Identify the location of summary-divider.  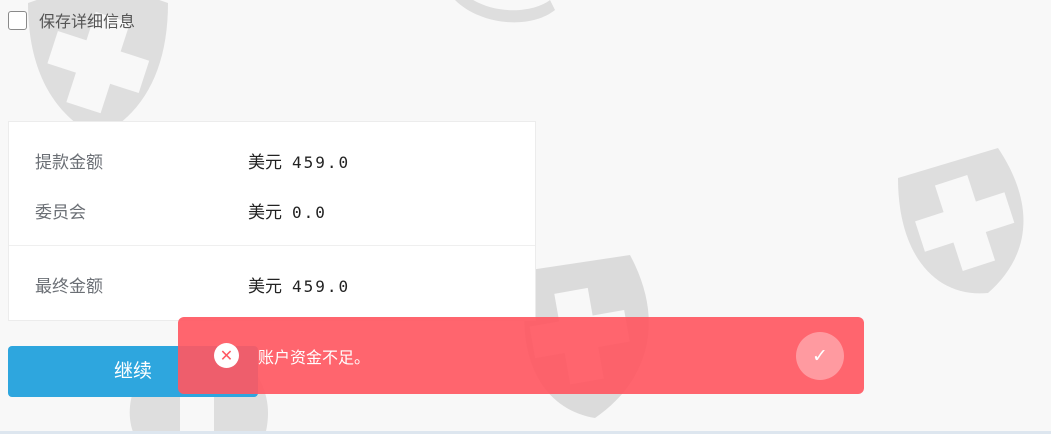
(272, 245).